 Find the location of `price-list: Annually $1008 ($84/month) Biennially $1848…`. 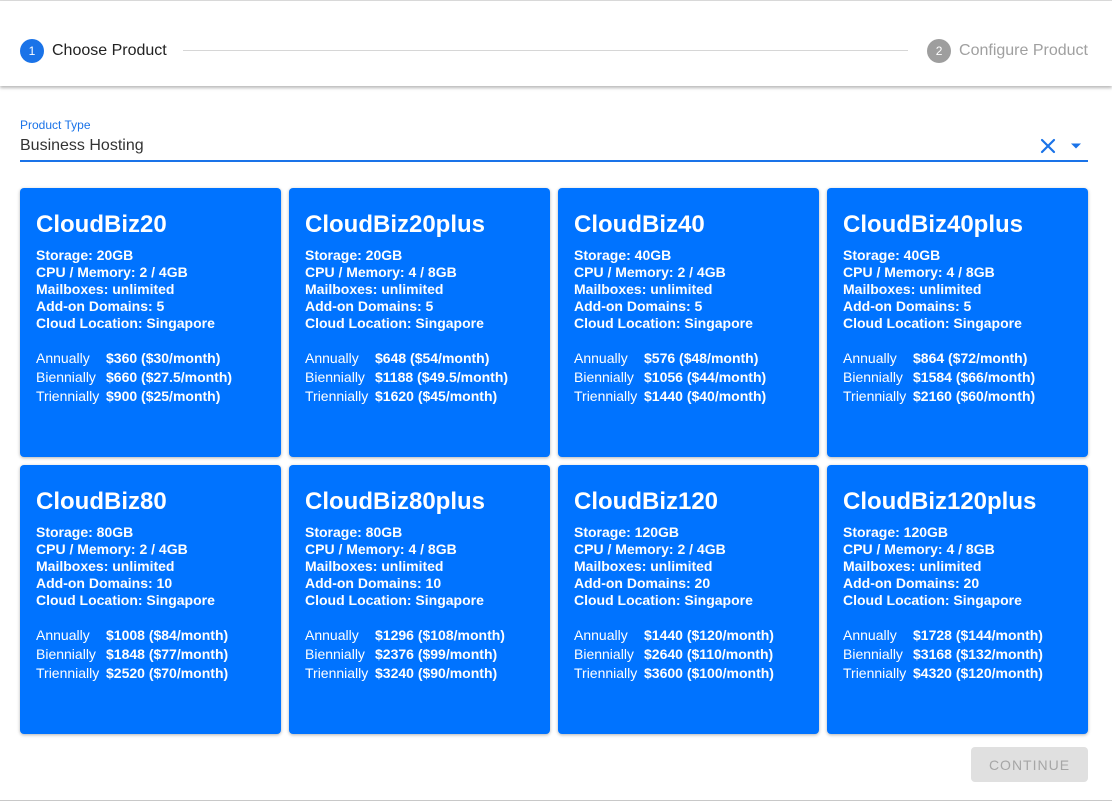

price-list: Annually $1008 ($84/month) Biennially $1848… is located at coordinates (158, 654).